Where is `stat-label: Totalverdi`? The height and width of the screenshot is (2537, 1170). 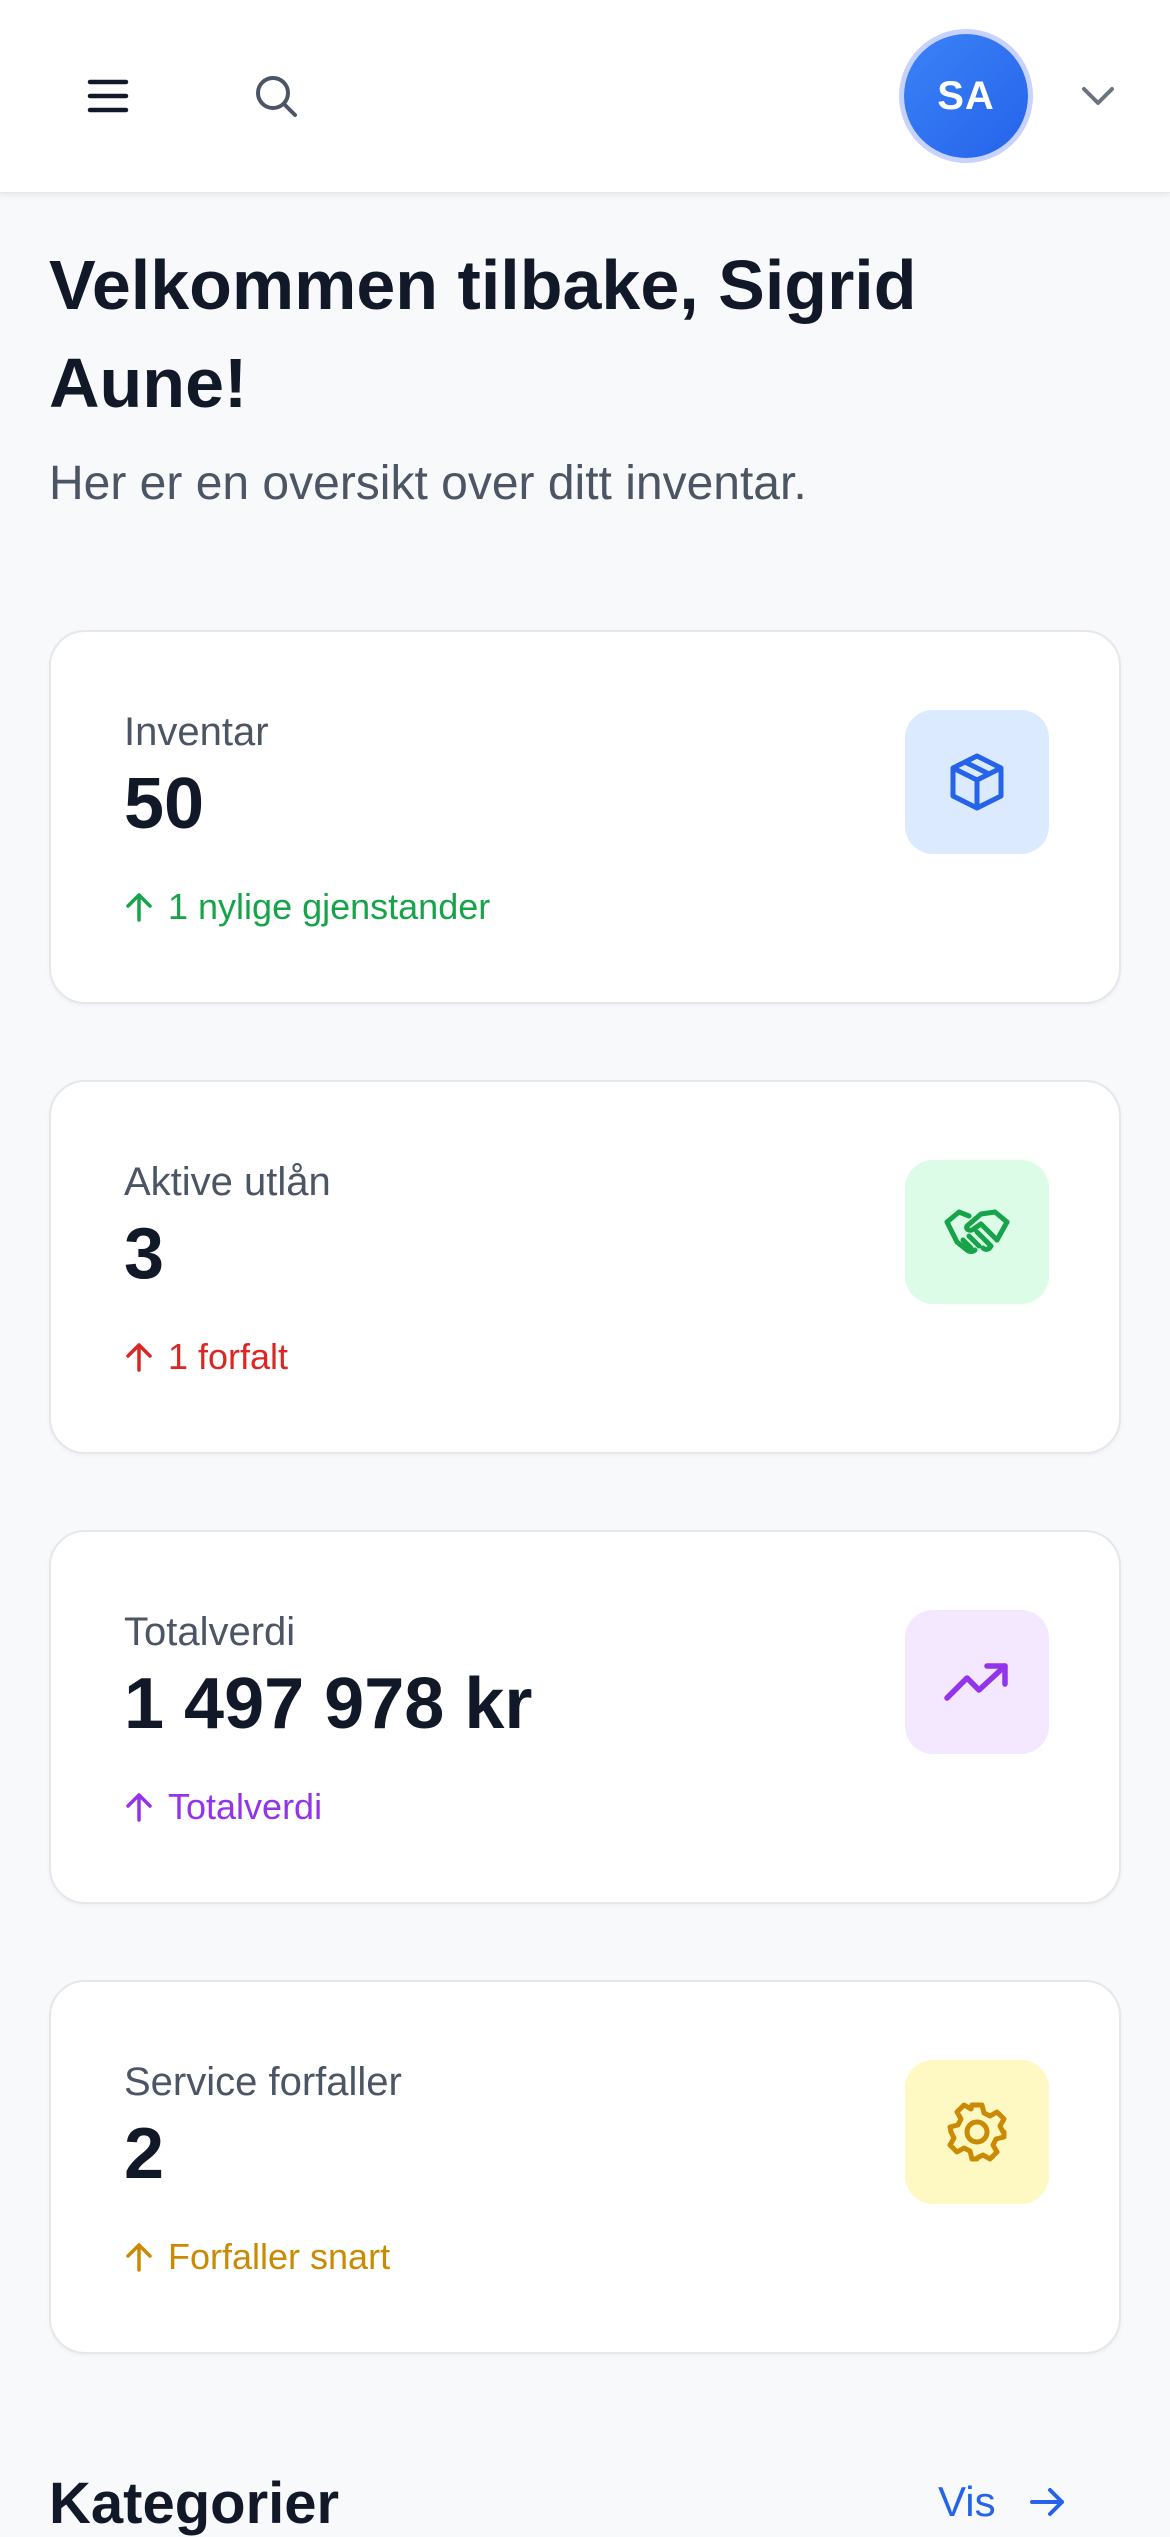 stat-label: Totalverdi is located at coordinates (210, 1632).